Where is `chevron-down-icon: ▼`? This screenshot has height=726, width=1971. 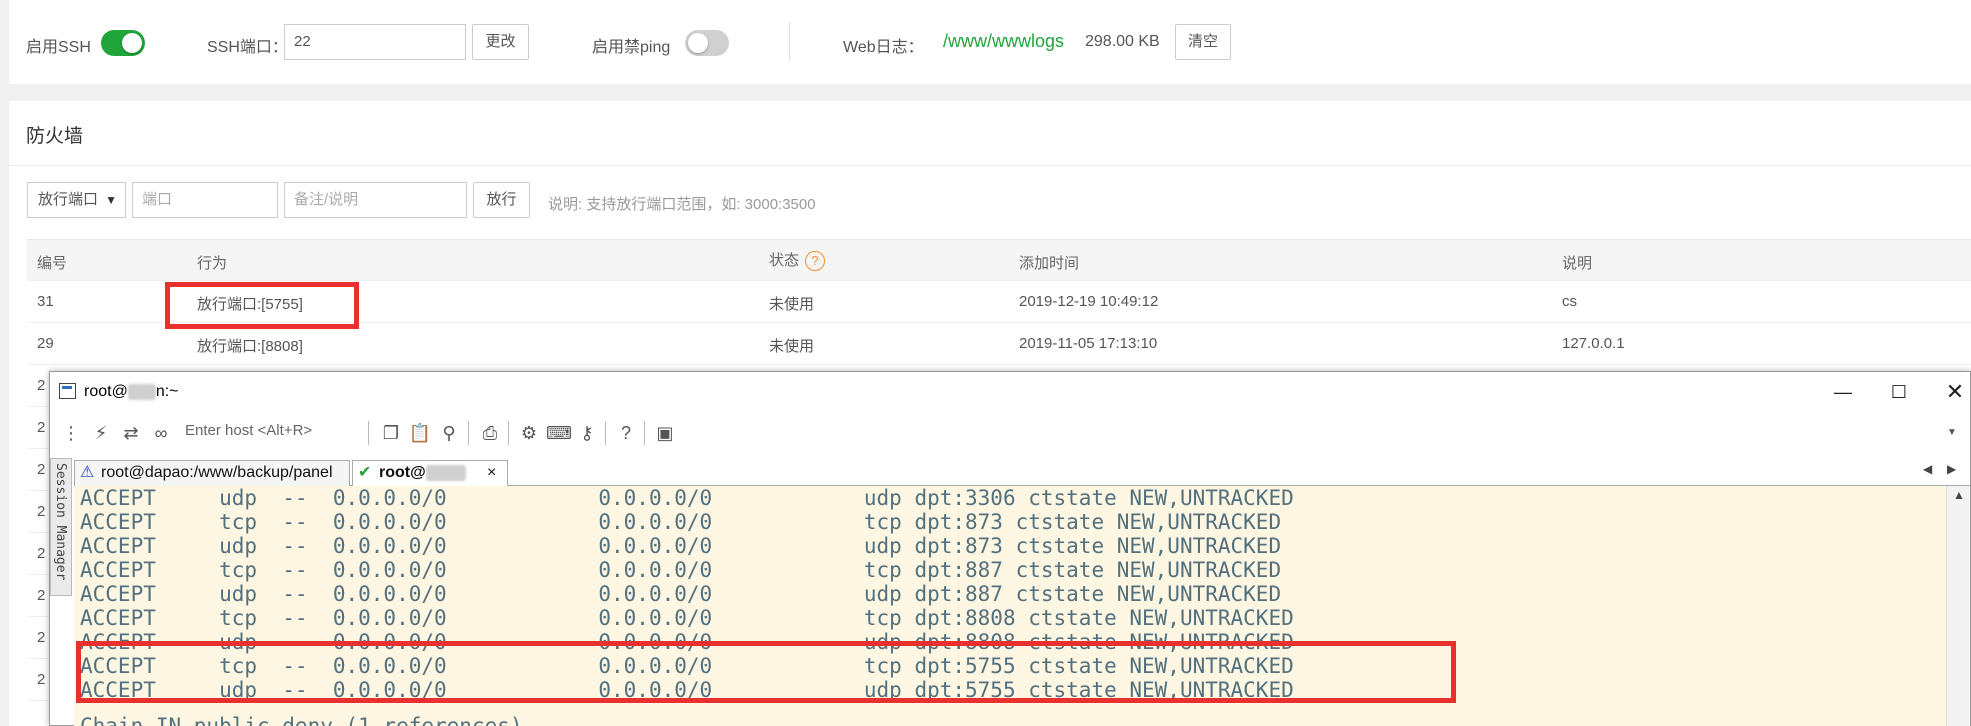
chevron-down-icon: ▼ is located at coordinates (1952, 433).